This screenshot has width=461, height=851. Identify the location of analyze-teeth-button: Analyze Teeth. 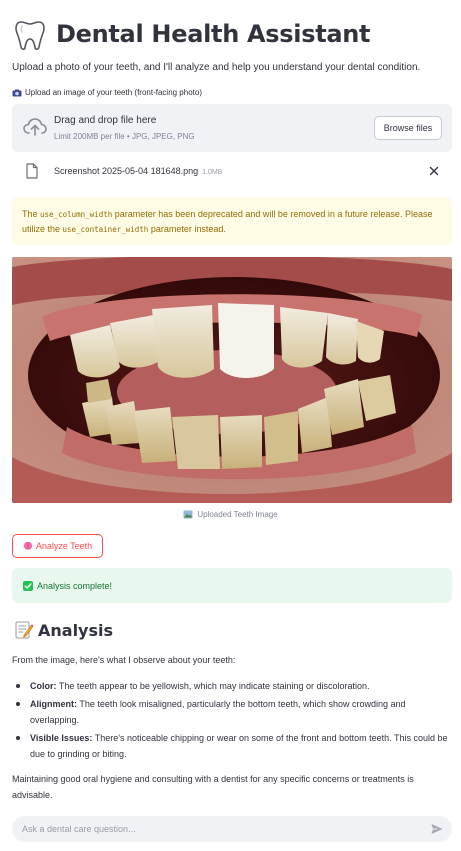
(57, 546).